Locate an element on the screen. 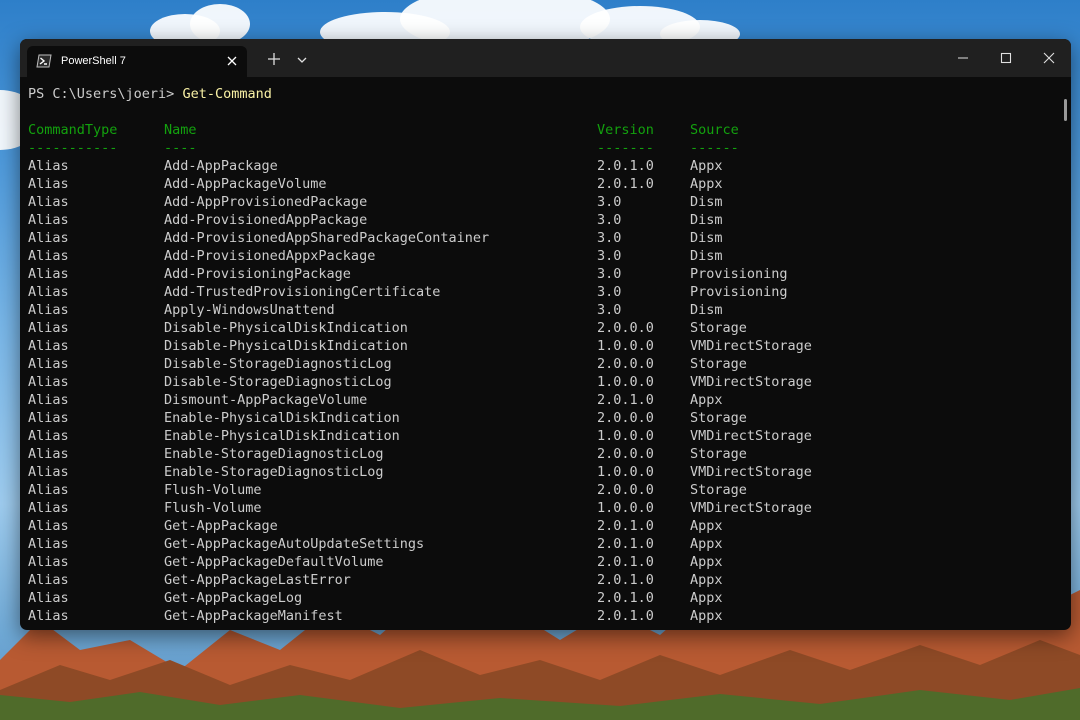 This screenshot has width=1080, height=720. table-row: Alias Get-AppPackageLastError 2.0.1.0 Appx is located at coordinates (540, 580).